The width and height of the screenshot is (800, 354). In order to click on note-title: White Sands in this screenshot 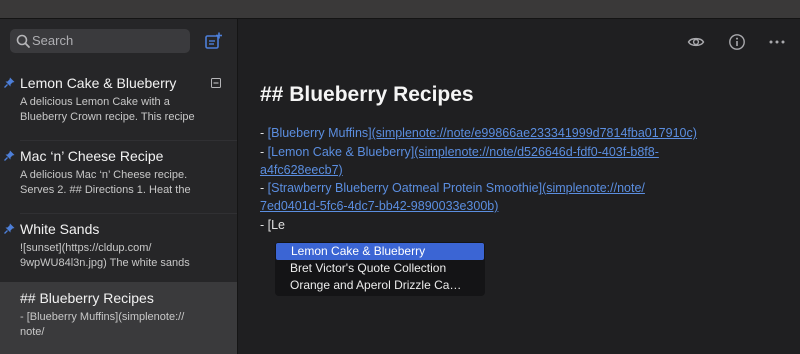, I will do `click(60, 229)`.